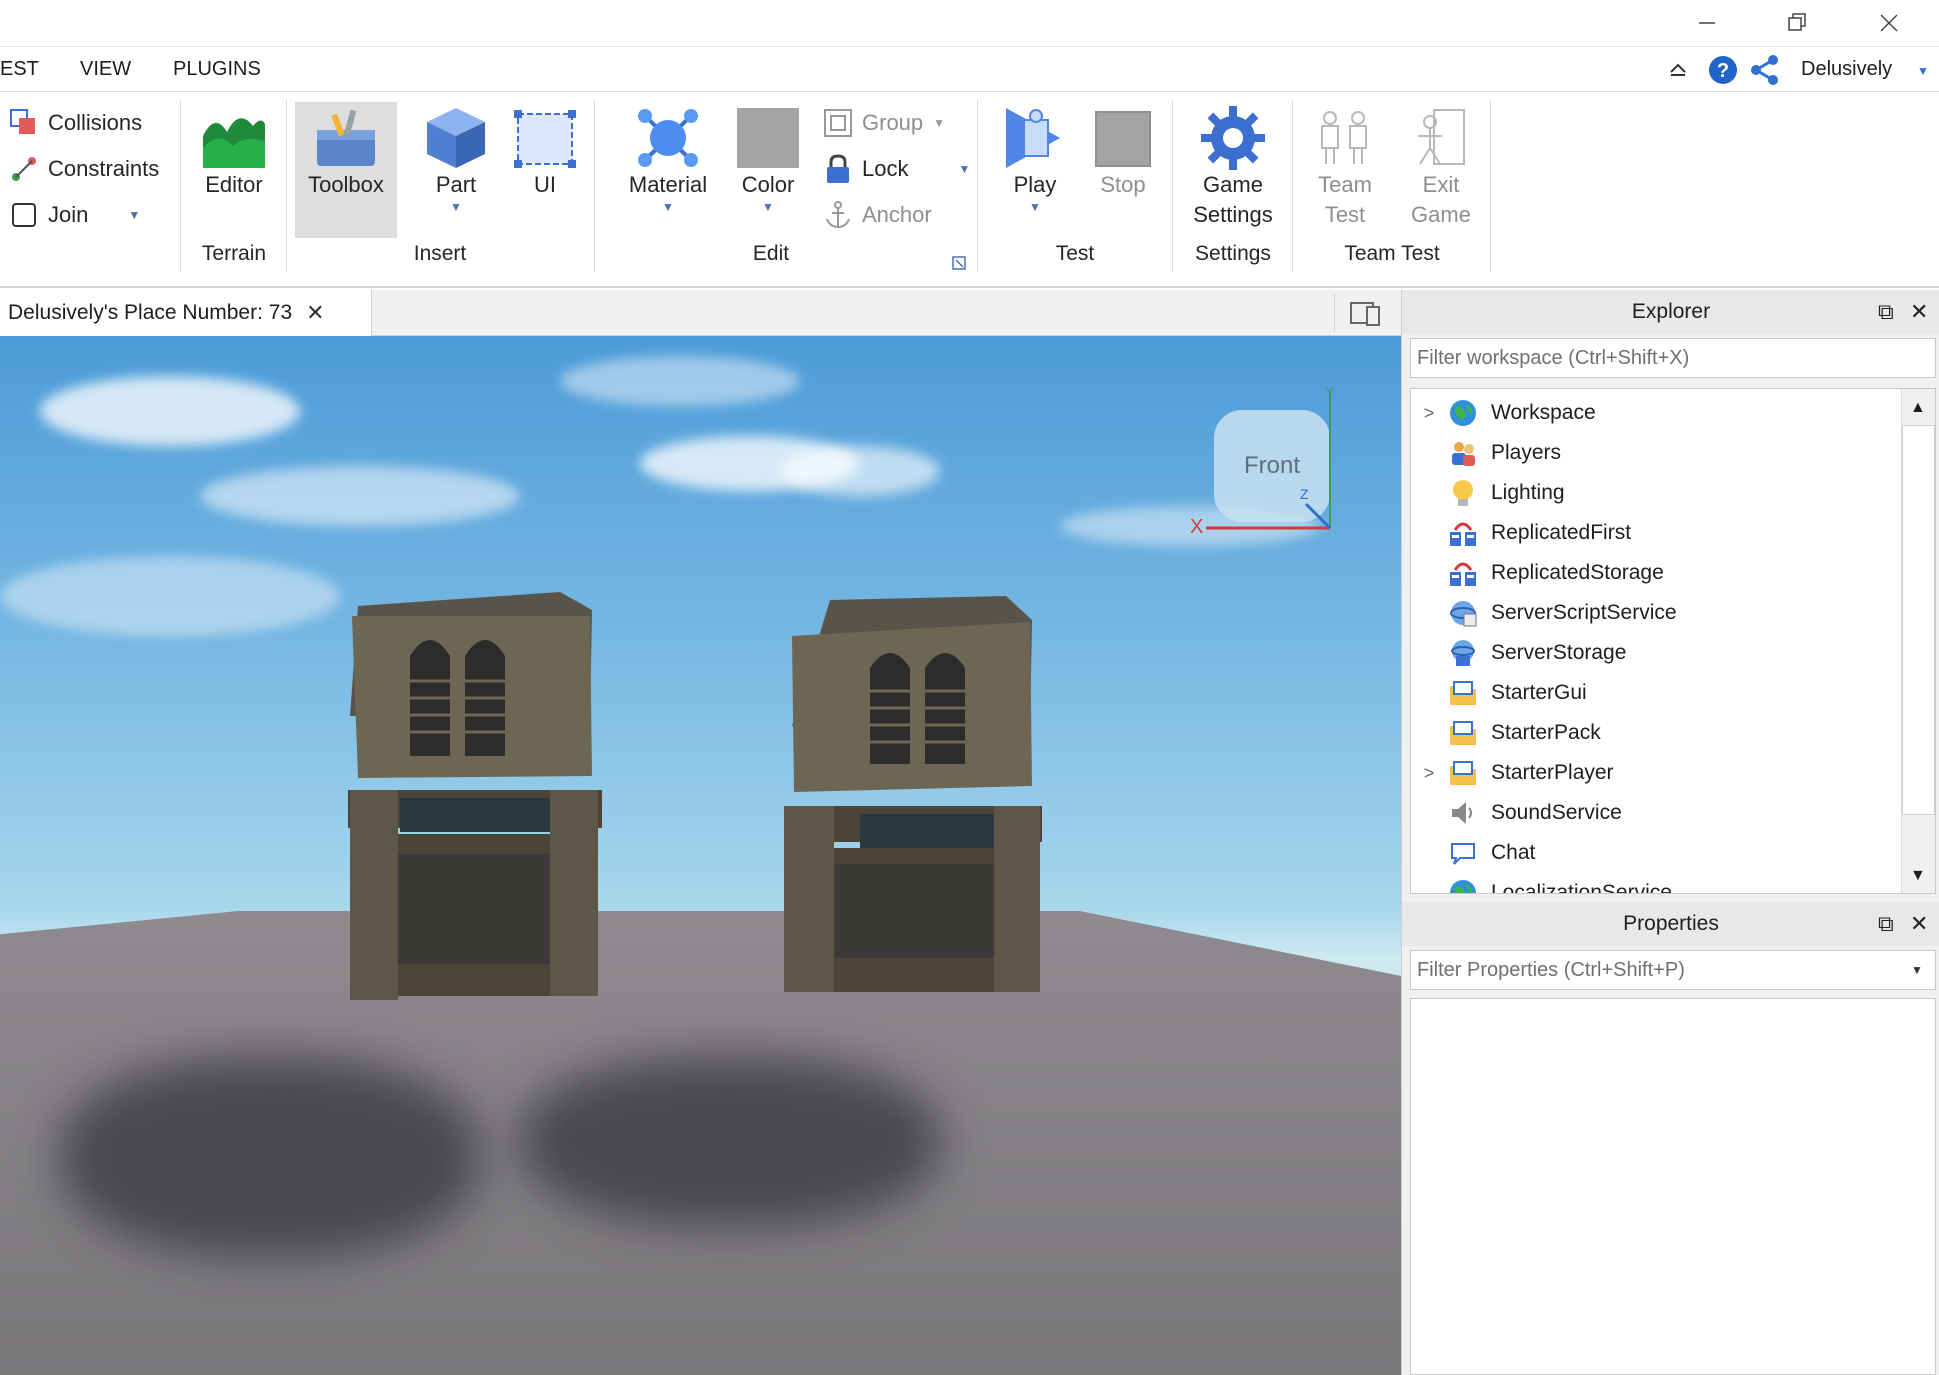 The width and height of the screenshot is (1939, 1375). I want to click on restore-button, so click(1797, 22).